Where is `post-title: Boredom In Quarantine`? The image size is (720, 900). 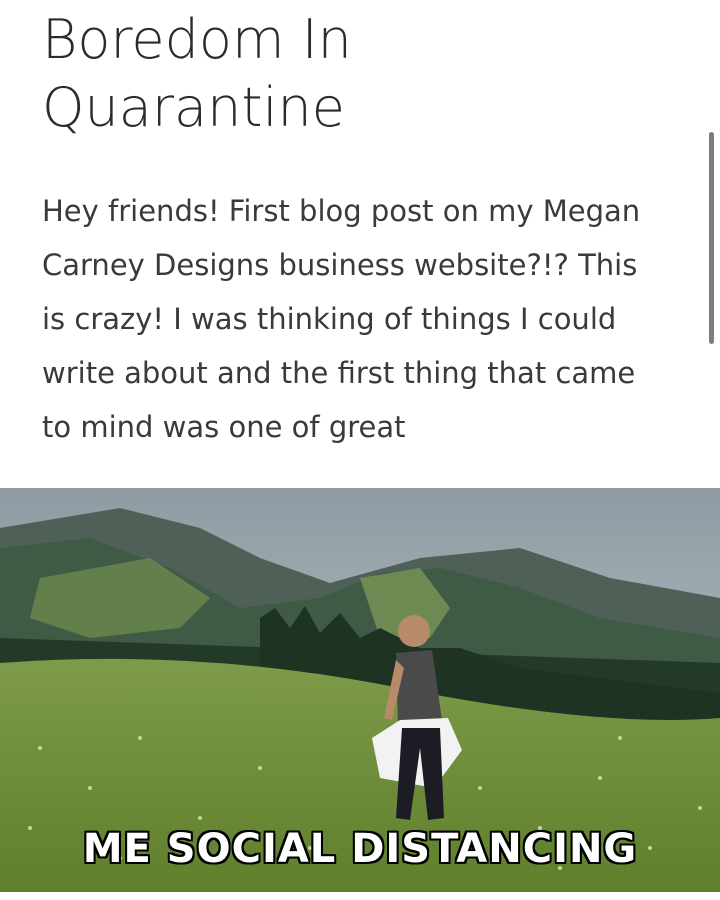 post-title: Boredom In Quarantine is located at coordinates (362, 74).